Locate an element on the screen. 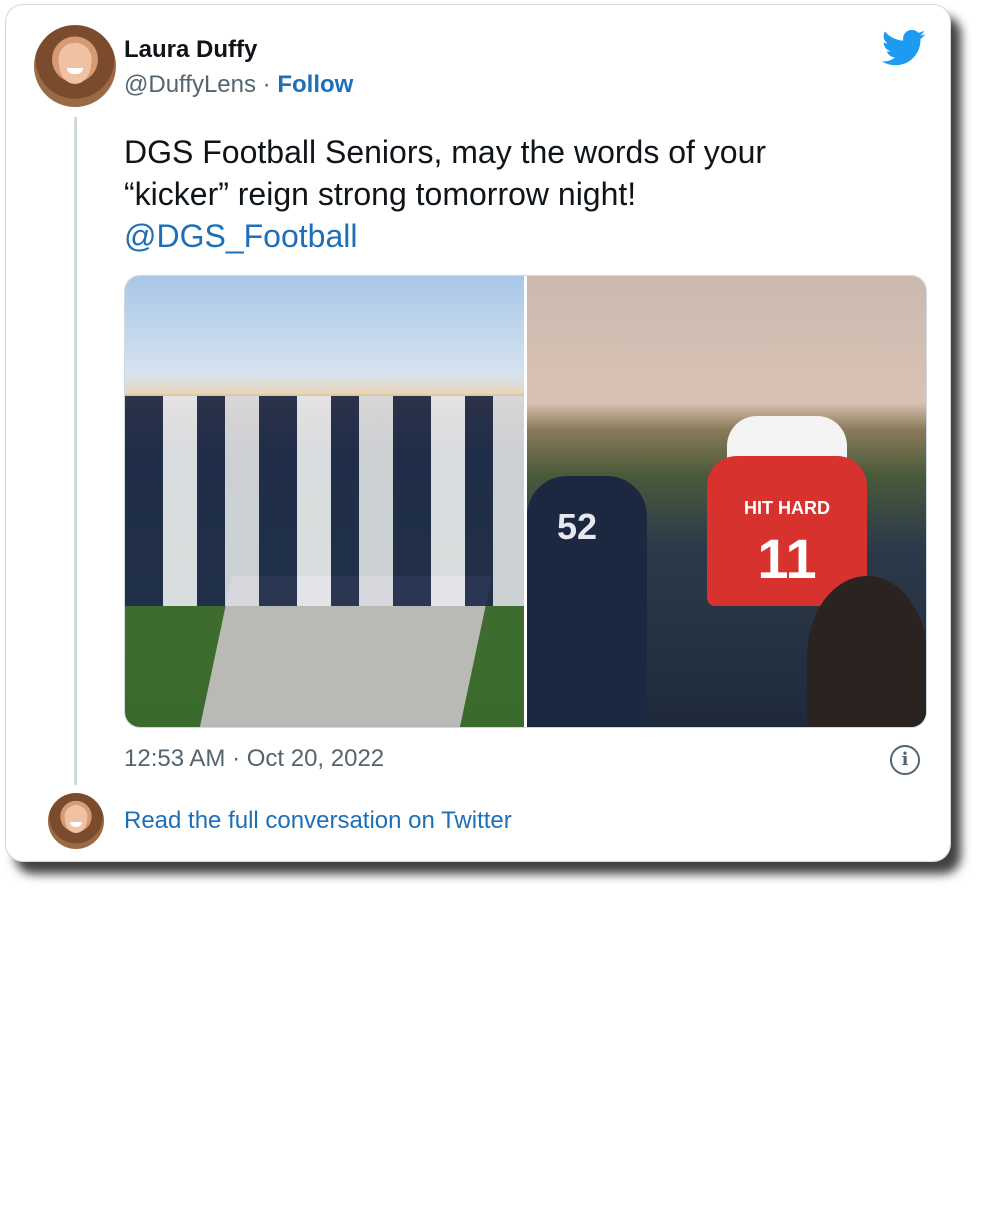 Image resolution: width=996 pixels, height=1227 pixels. twitter-bird-icon is located at coordinates (904, 48).